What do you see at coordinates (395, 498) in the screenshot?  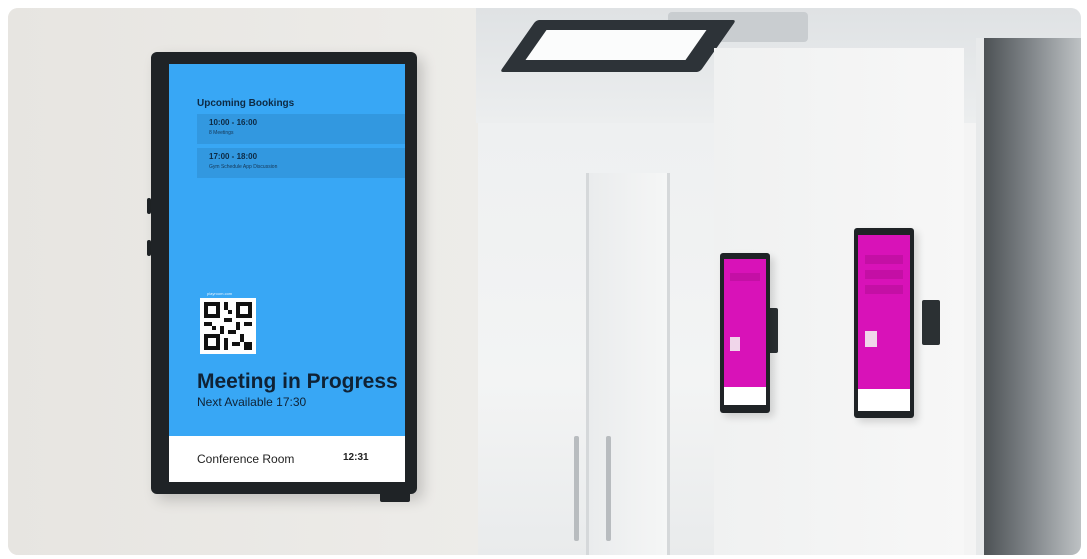 I see `display-bottom-tab` at bounding box center [395, 498].